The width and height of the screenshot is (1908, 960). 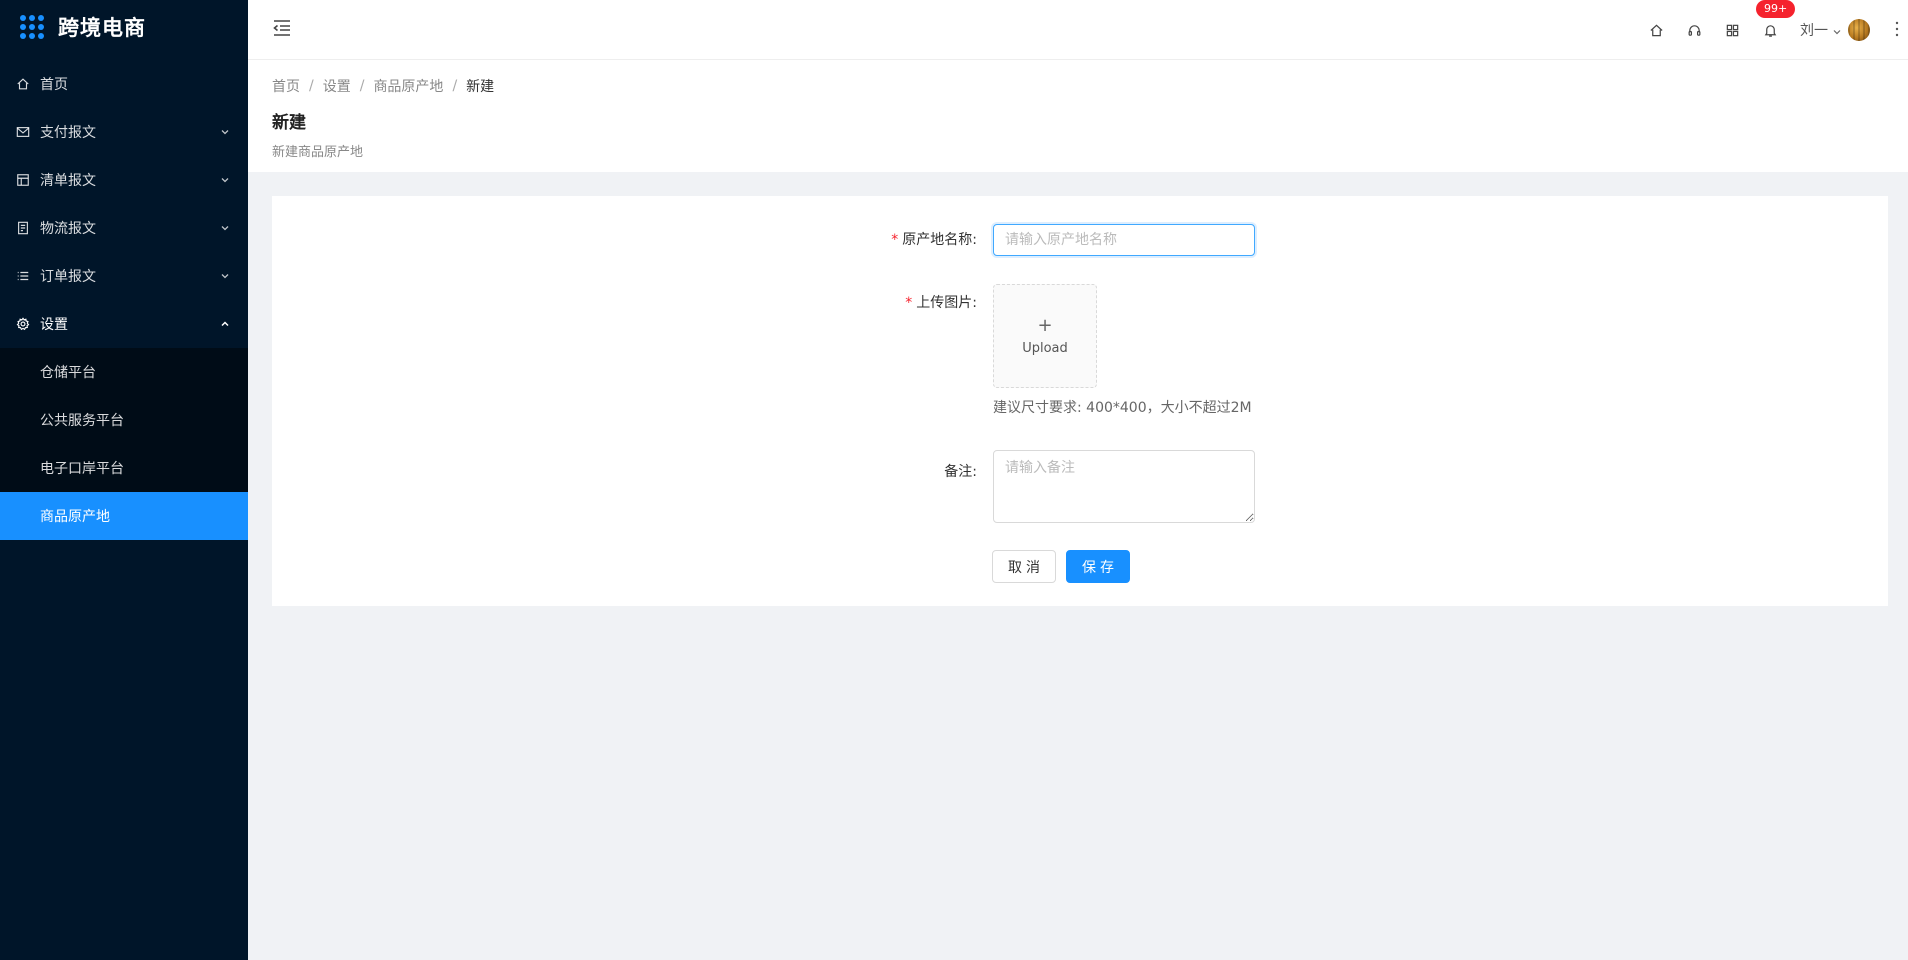 I want to click on sidebar-item-orders: 订单报文, so click(x=124, y=276).